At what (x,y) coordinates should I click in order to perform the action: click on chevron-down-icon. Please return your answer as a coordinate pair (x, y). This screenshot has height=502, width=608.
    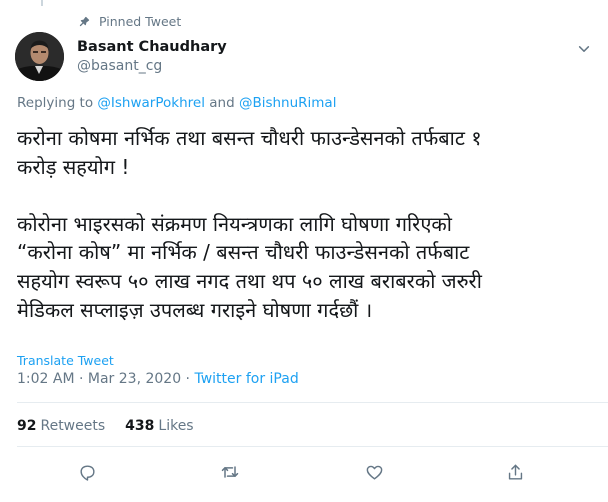
    Looking at the image, I should click on (584, 50).